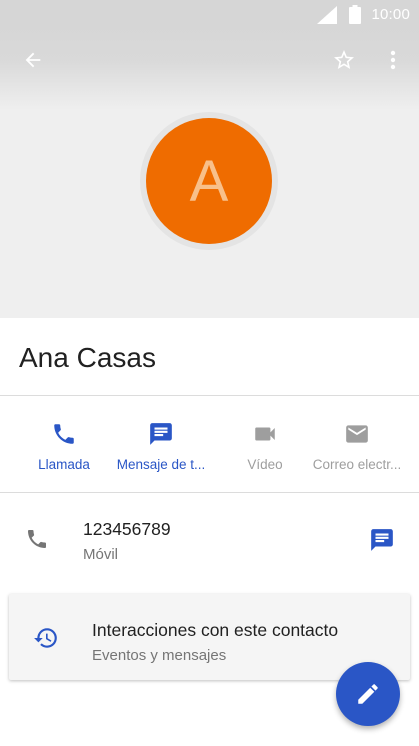 The width and height of the screenshot is (419, 746). I want to click on video-action-label: Vídeo, so click(265, 464).